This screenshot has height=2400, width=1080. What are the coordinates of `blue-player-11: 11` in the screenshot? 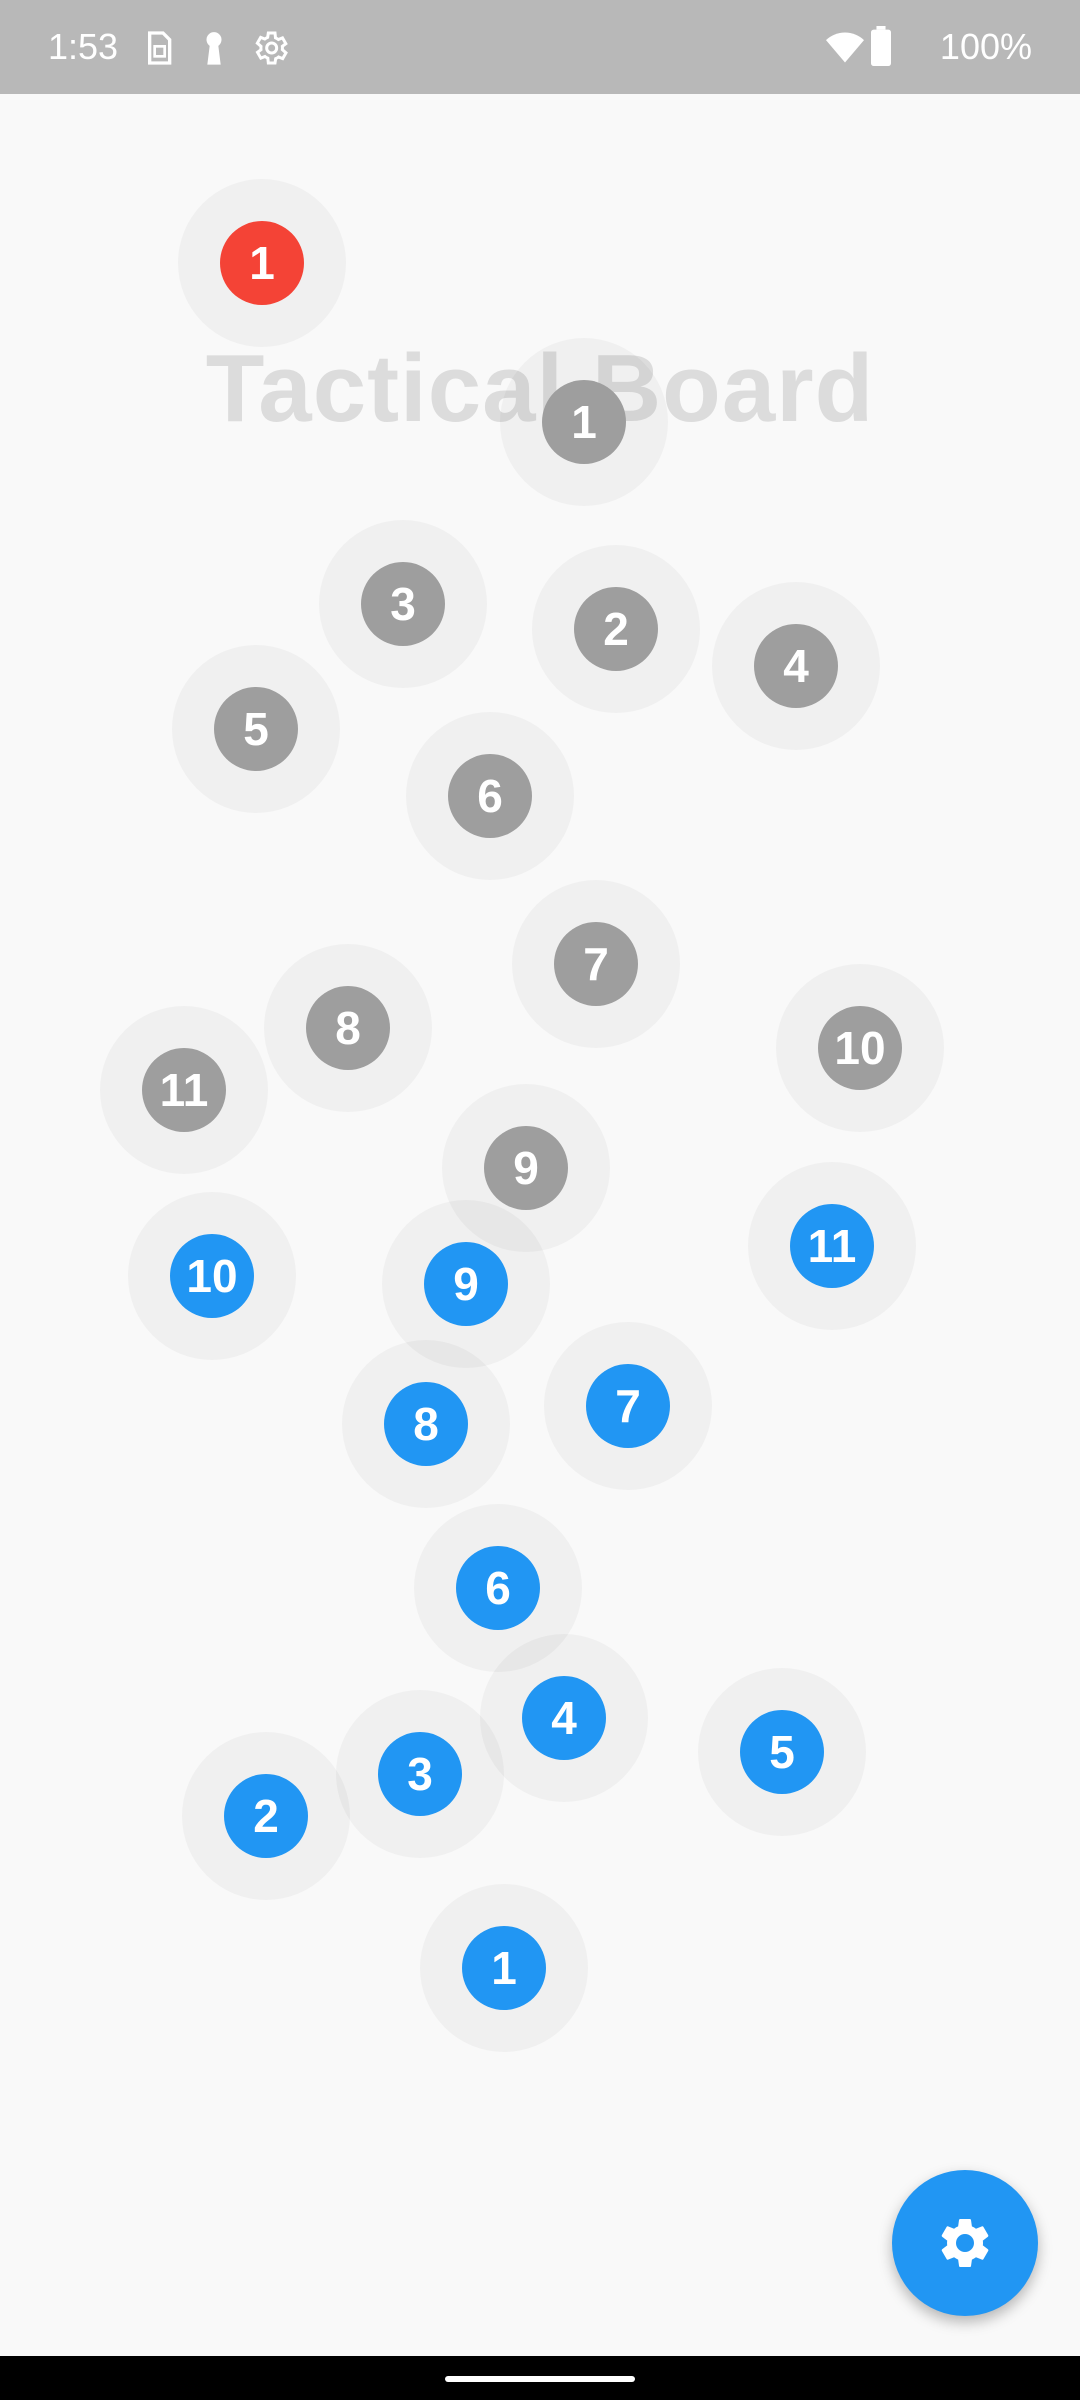 It's located at (832, 1246).